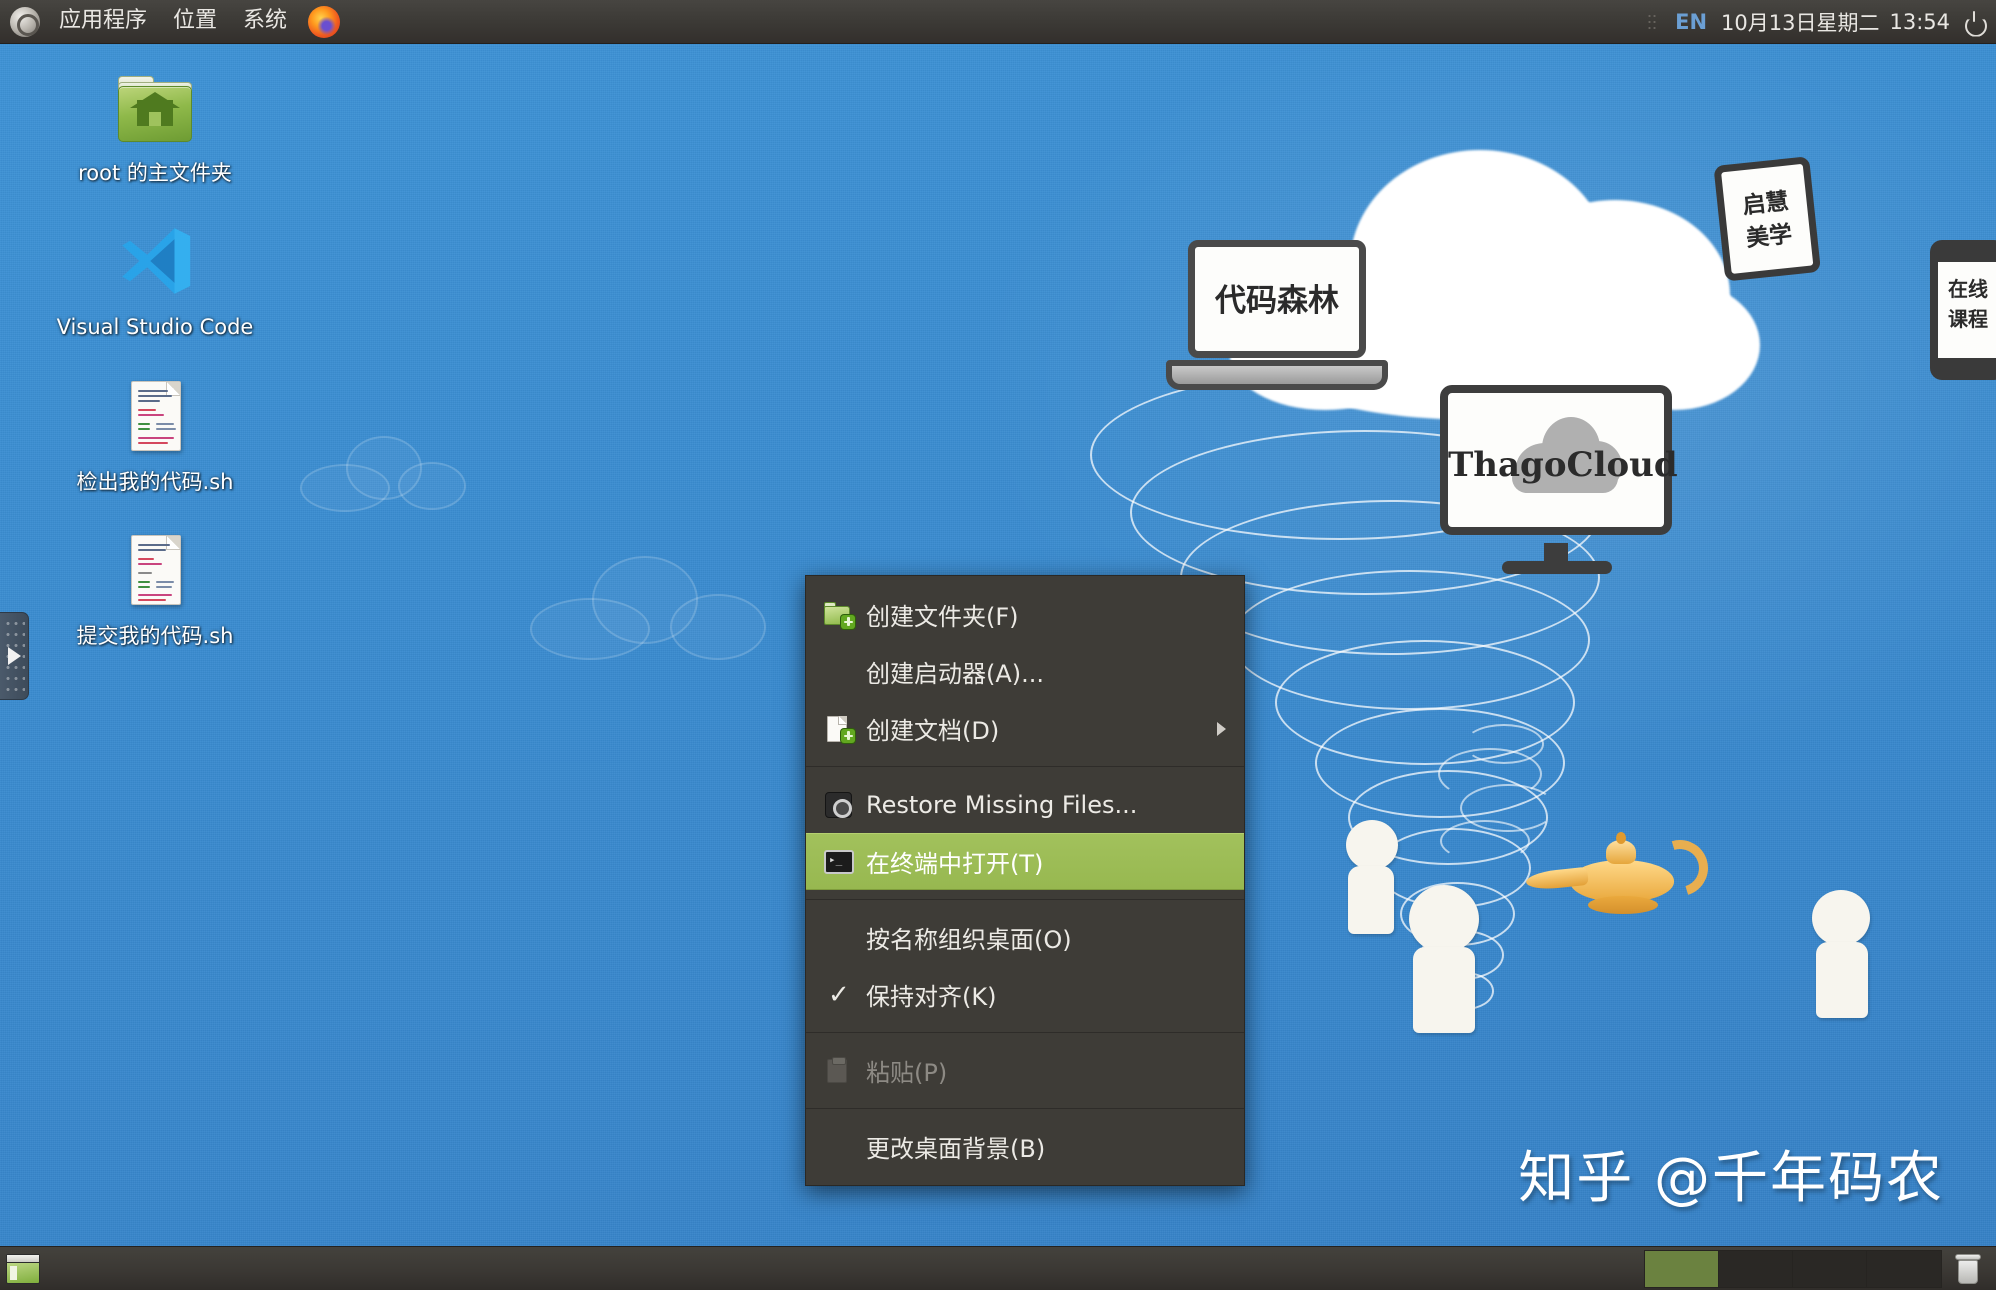 Image resolution: width=1996 pixels, height=1290 pixels. I want to click on new-folder-icon, so click(839, 615).